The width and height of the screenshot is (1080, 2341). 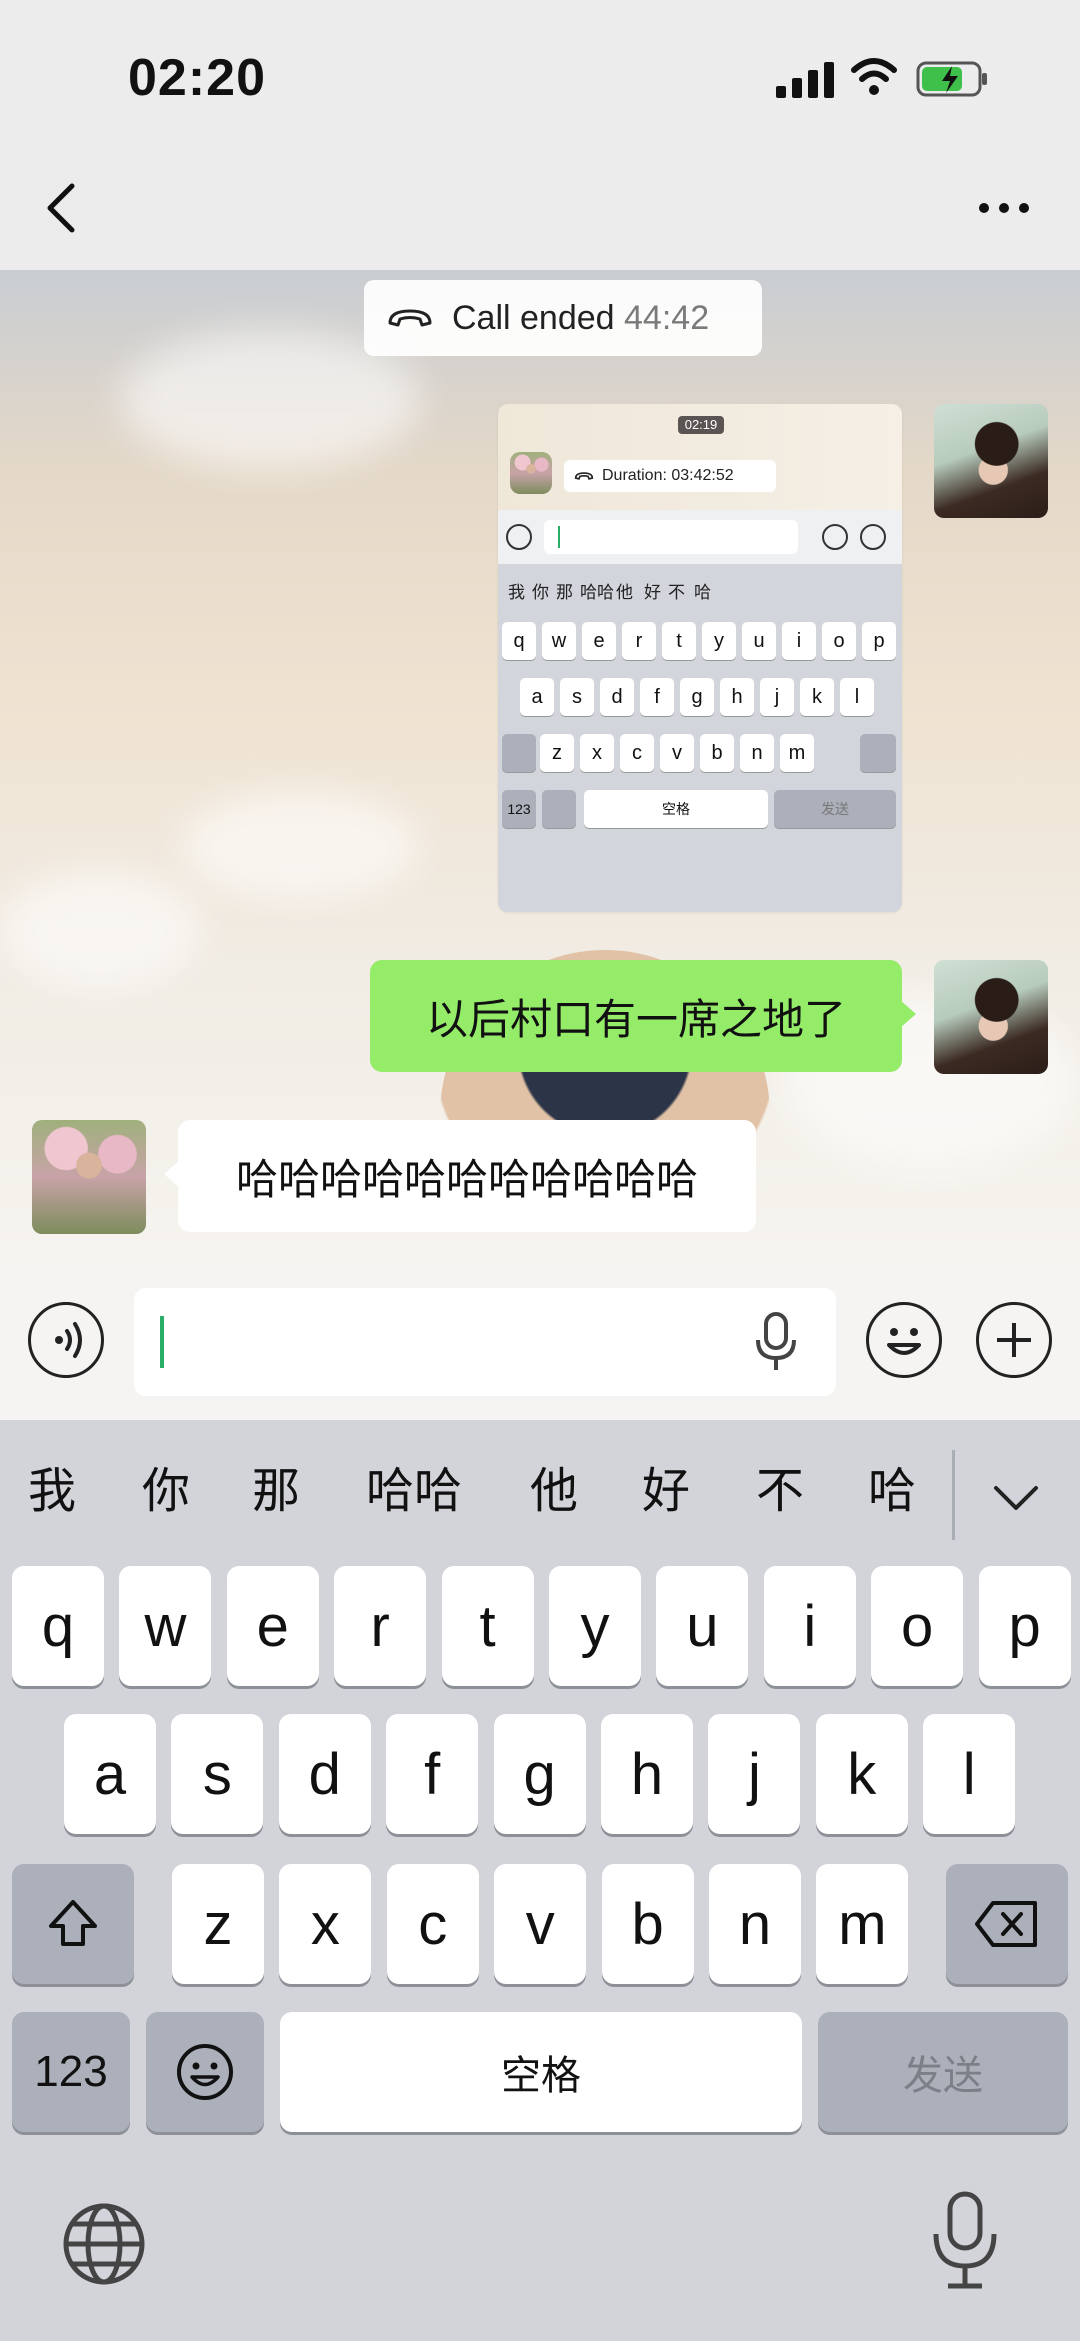 What do you see at coordinates (432, 1774) in the screenshot?
I see `key-f: f` at bounding box center [432, 1774].